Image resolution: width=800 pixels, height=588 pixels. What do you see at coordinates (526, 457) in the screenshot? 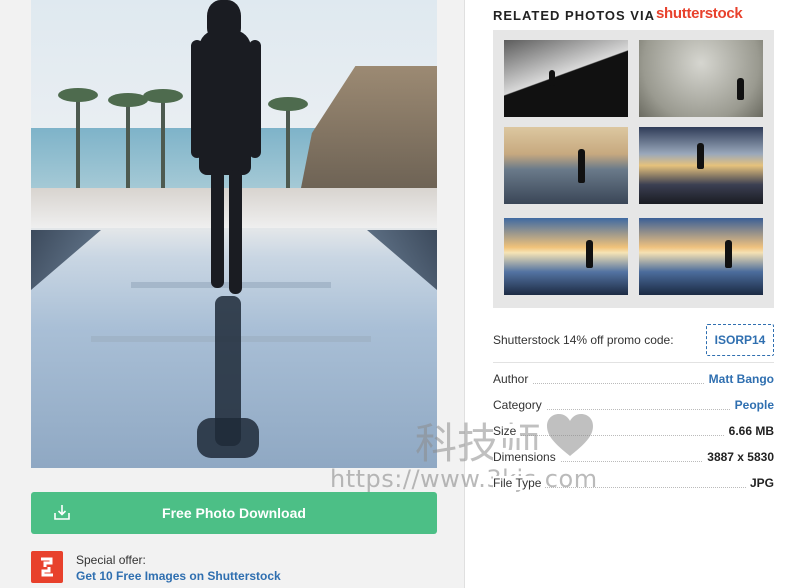
I see `meta-label: Dimensions` at bounding box center [526, 457].